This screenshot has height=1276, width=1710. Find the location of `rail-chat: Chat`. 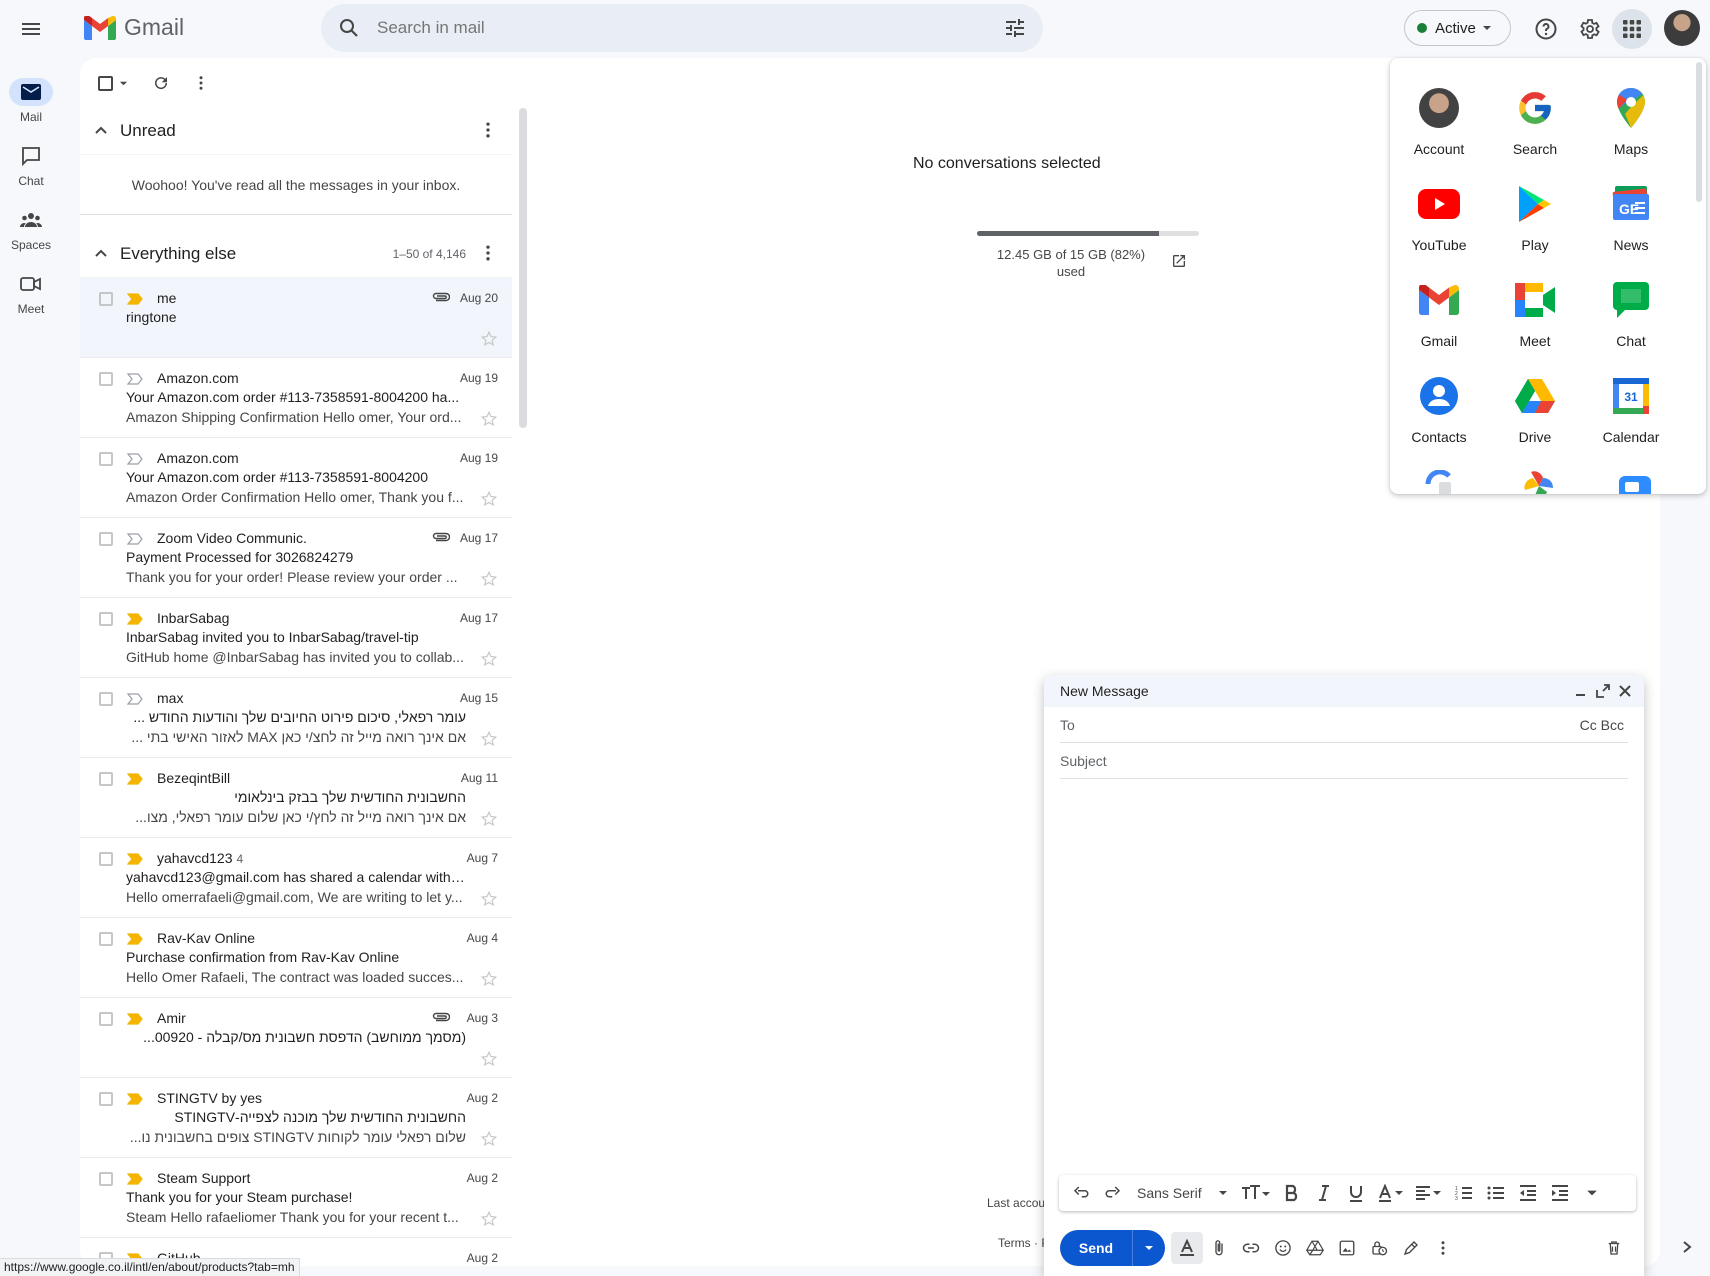

rail-chat: Chat is located at coordinates (31, 165).